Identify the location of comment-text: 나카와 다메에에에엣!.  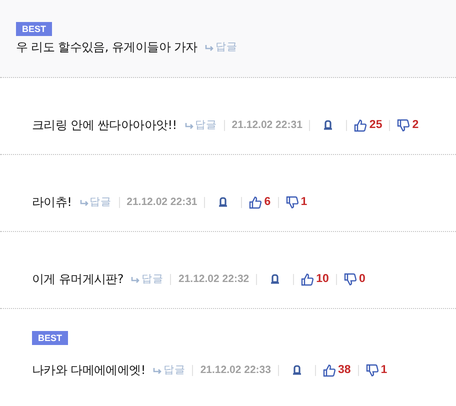
(89, 370).